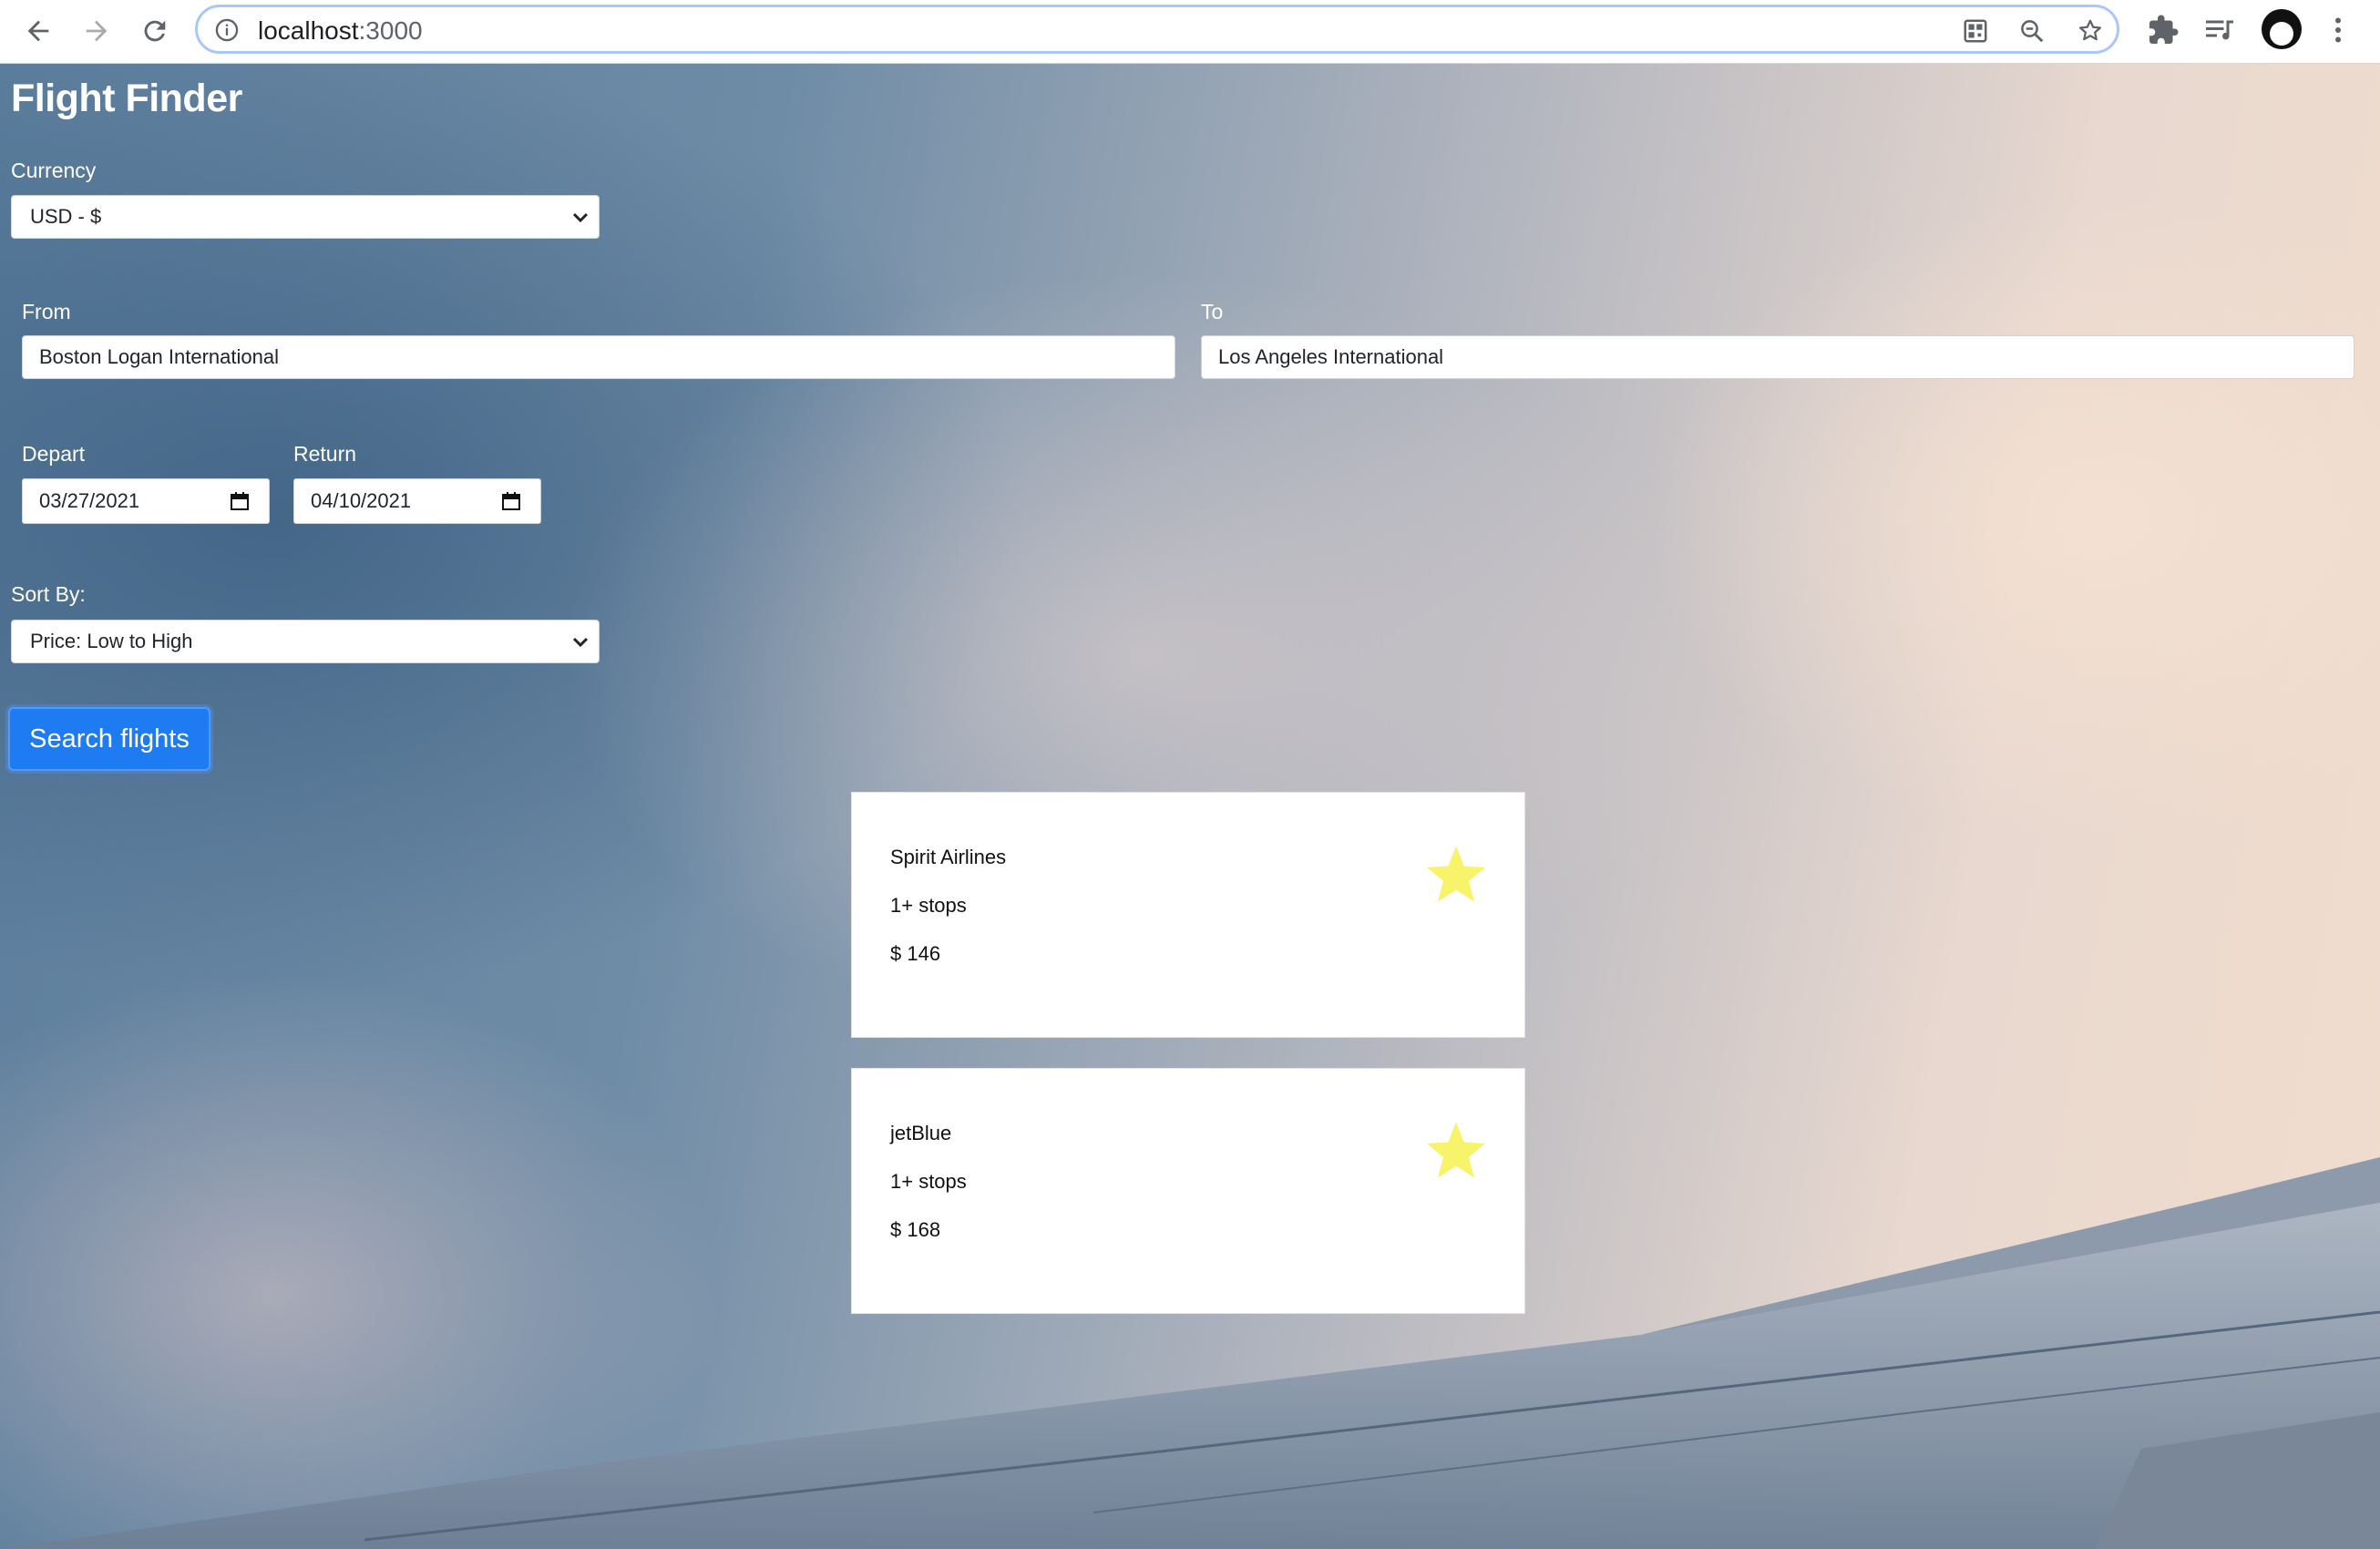 The height and width of the screenshot is (1549, 2380). Describe the element at coordinates (1157, 29) in the screenshot. I see `address-bar: localhost:3000` at that location.